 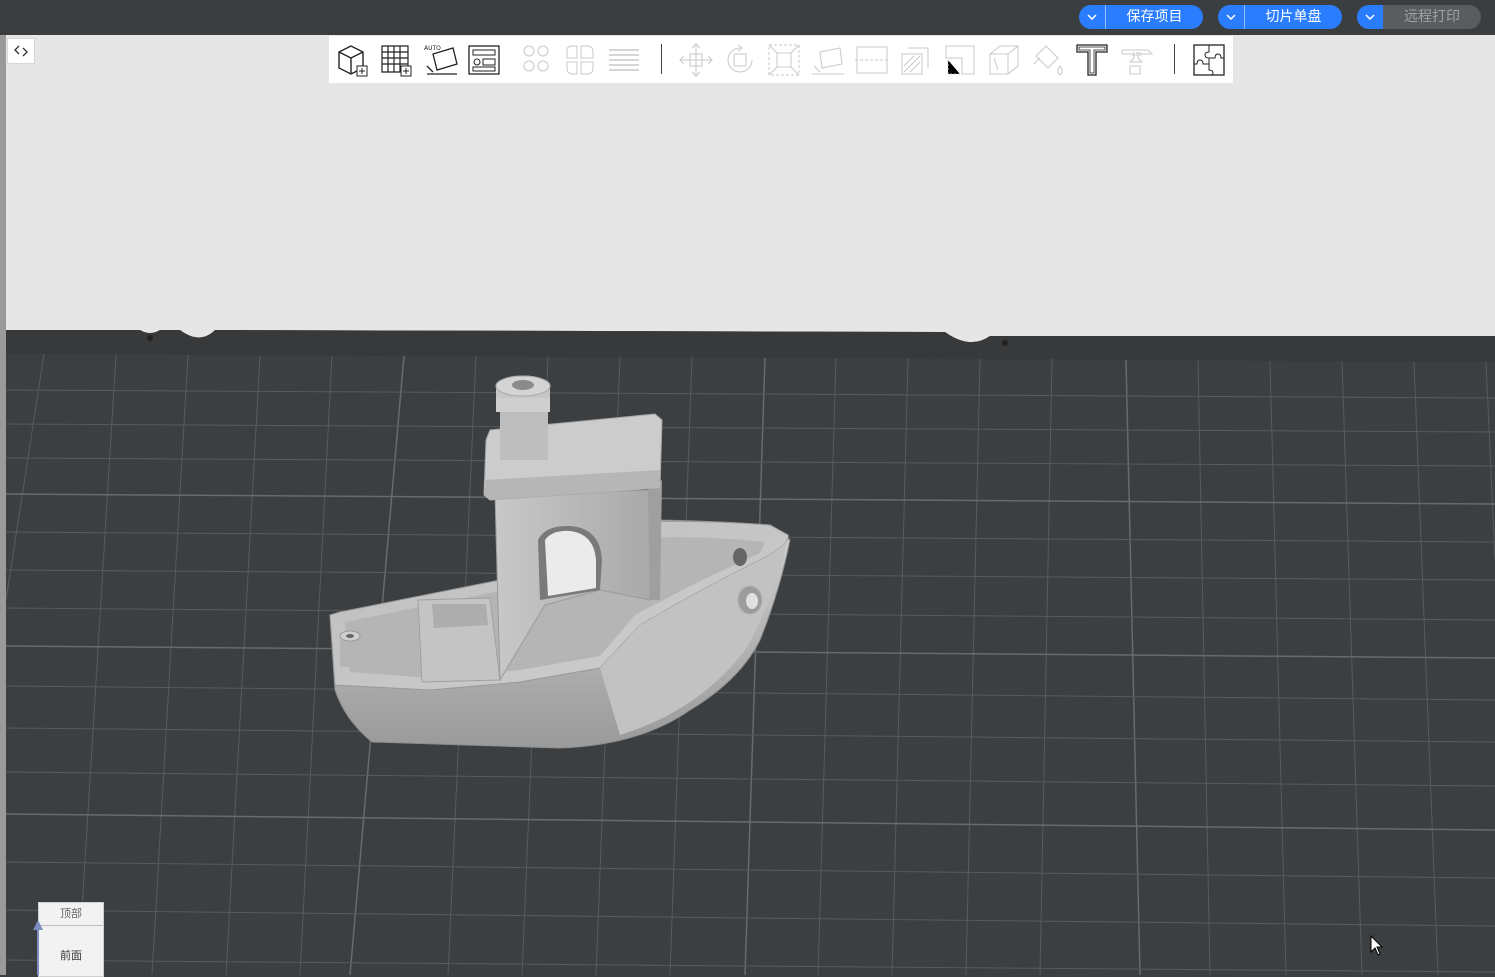 What do you see at coordinates (1137, 55) in the screenshot?
I see `svg-text: ABC` at bounding box center [1137, 55].